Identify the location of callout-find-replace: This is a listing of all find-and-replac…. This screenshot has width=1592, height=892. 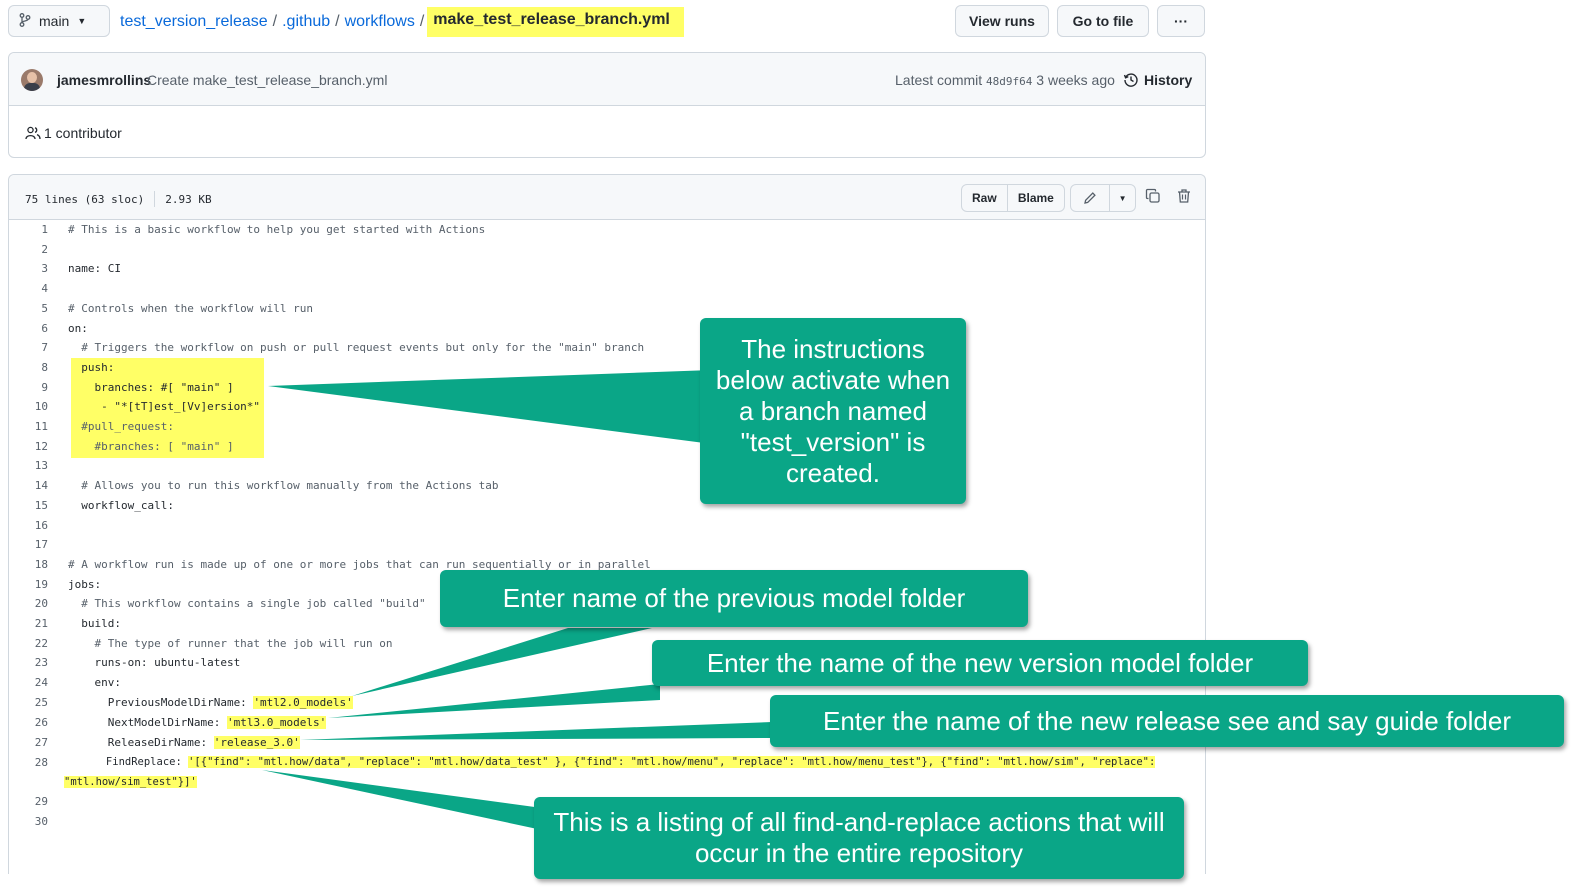
(859, 838).